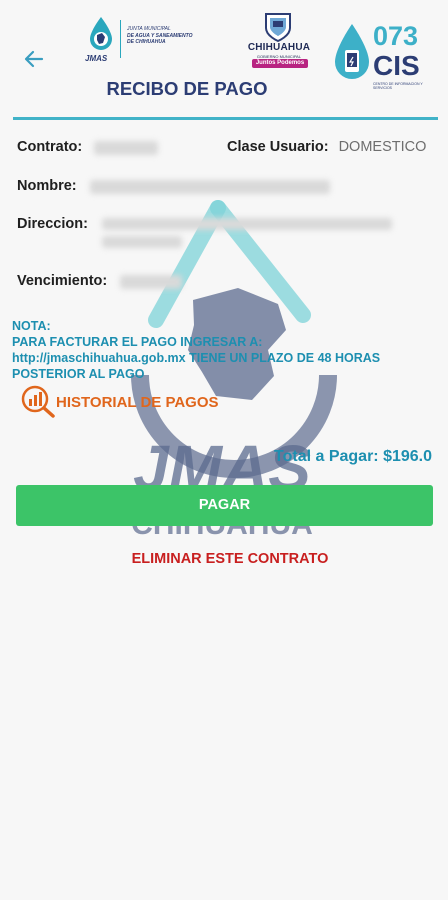 The height and width of the screenshot is (900, 448). Describe the element at coordinates (151, 282) in the screenshot. I see `vencimiento-value-redacted` at that location.